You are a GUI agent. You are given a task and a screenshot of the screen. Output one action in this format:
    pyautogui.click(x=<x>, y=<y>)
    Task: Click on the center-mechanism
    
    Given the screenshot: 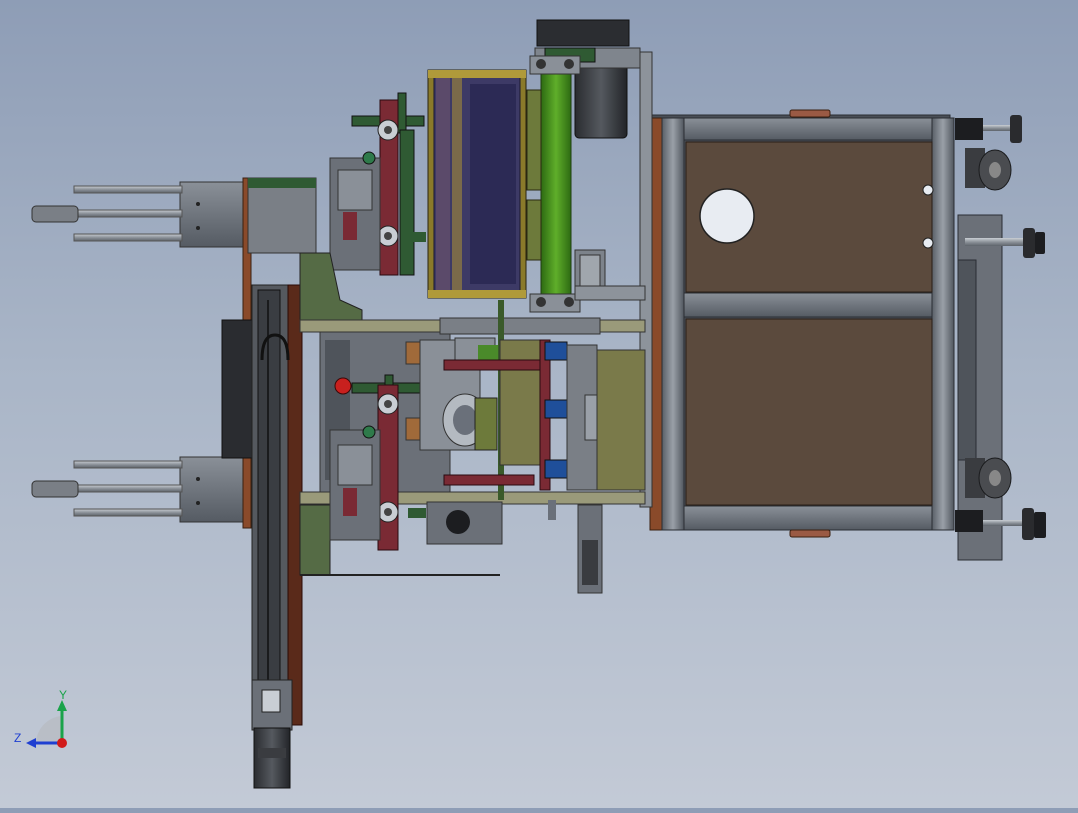 What is the action you would take?
    pyautogui.click(x=532, y=447)
    